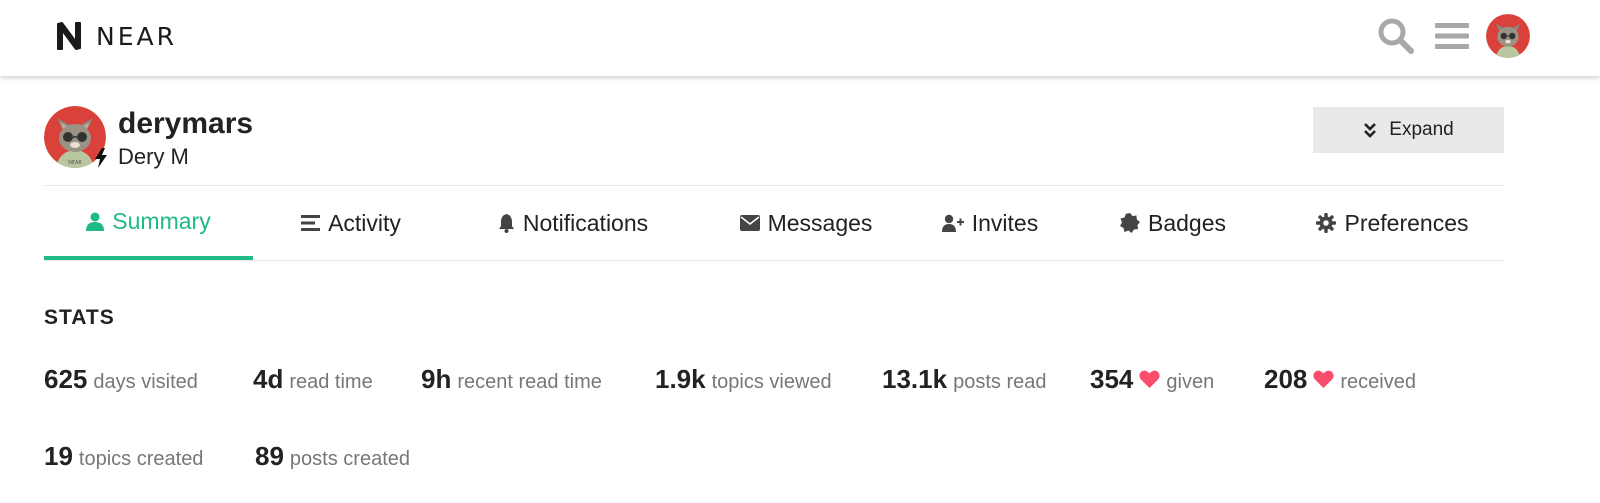 The height and width of the screenshot is (503, 1600). I want to click on stat-days-visited: 625 days visited, so click(121, 379).